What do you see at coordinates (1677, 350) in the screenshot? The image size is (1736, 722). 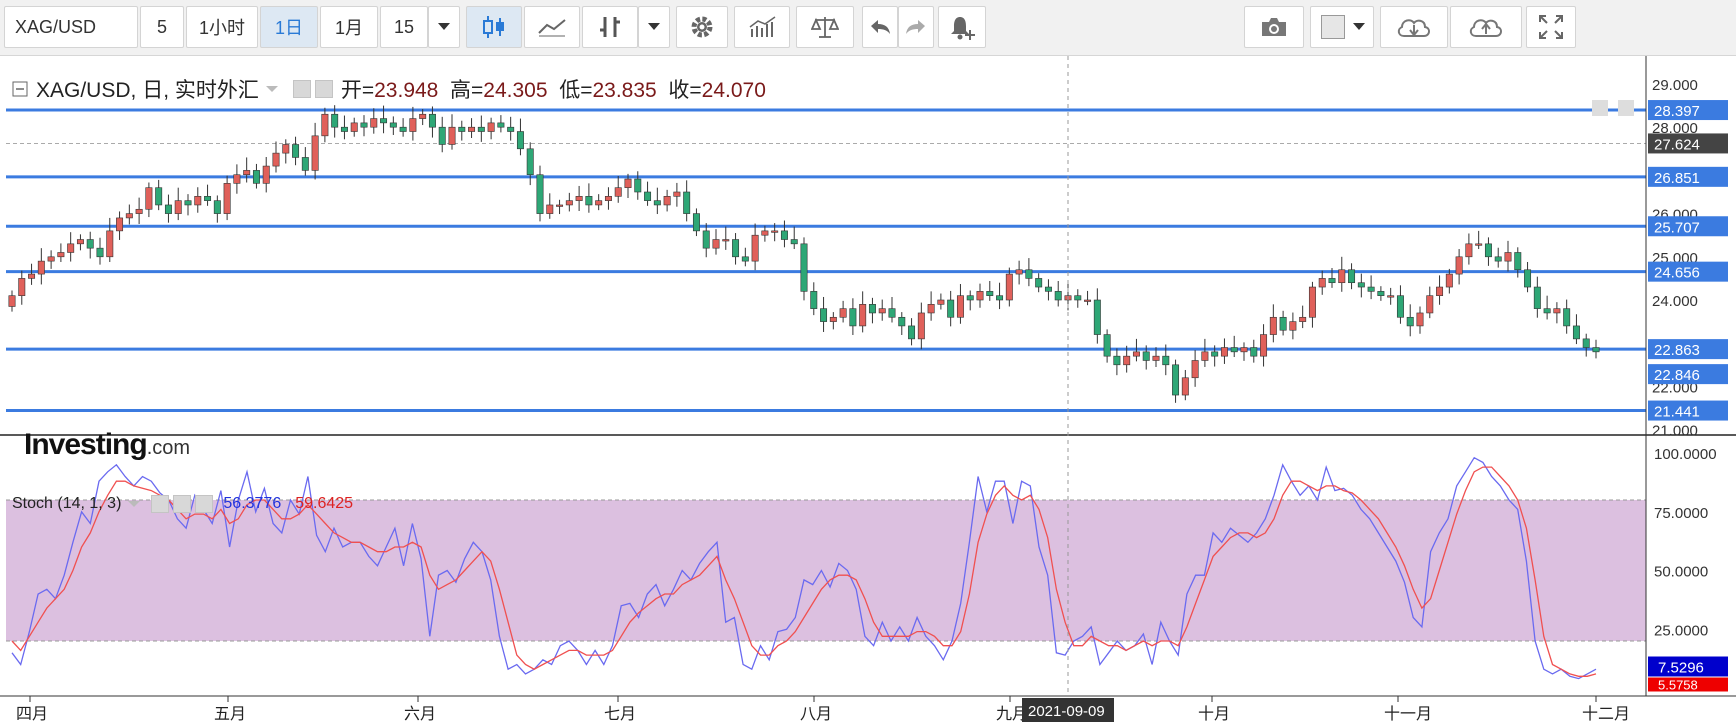 I see `price-label-text: 22.863` at bounding box center [1677, 350].